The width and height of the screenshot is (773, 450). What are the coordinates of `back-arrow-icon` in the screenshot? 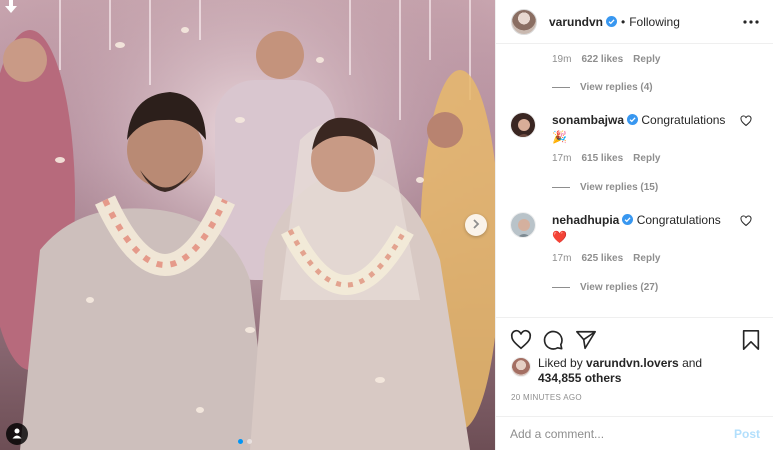 It's located at (11, 7).